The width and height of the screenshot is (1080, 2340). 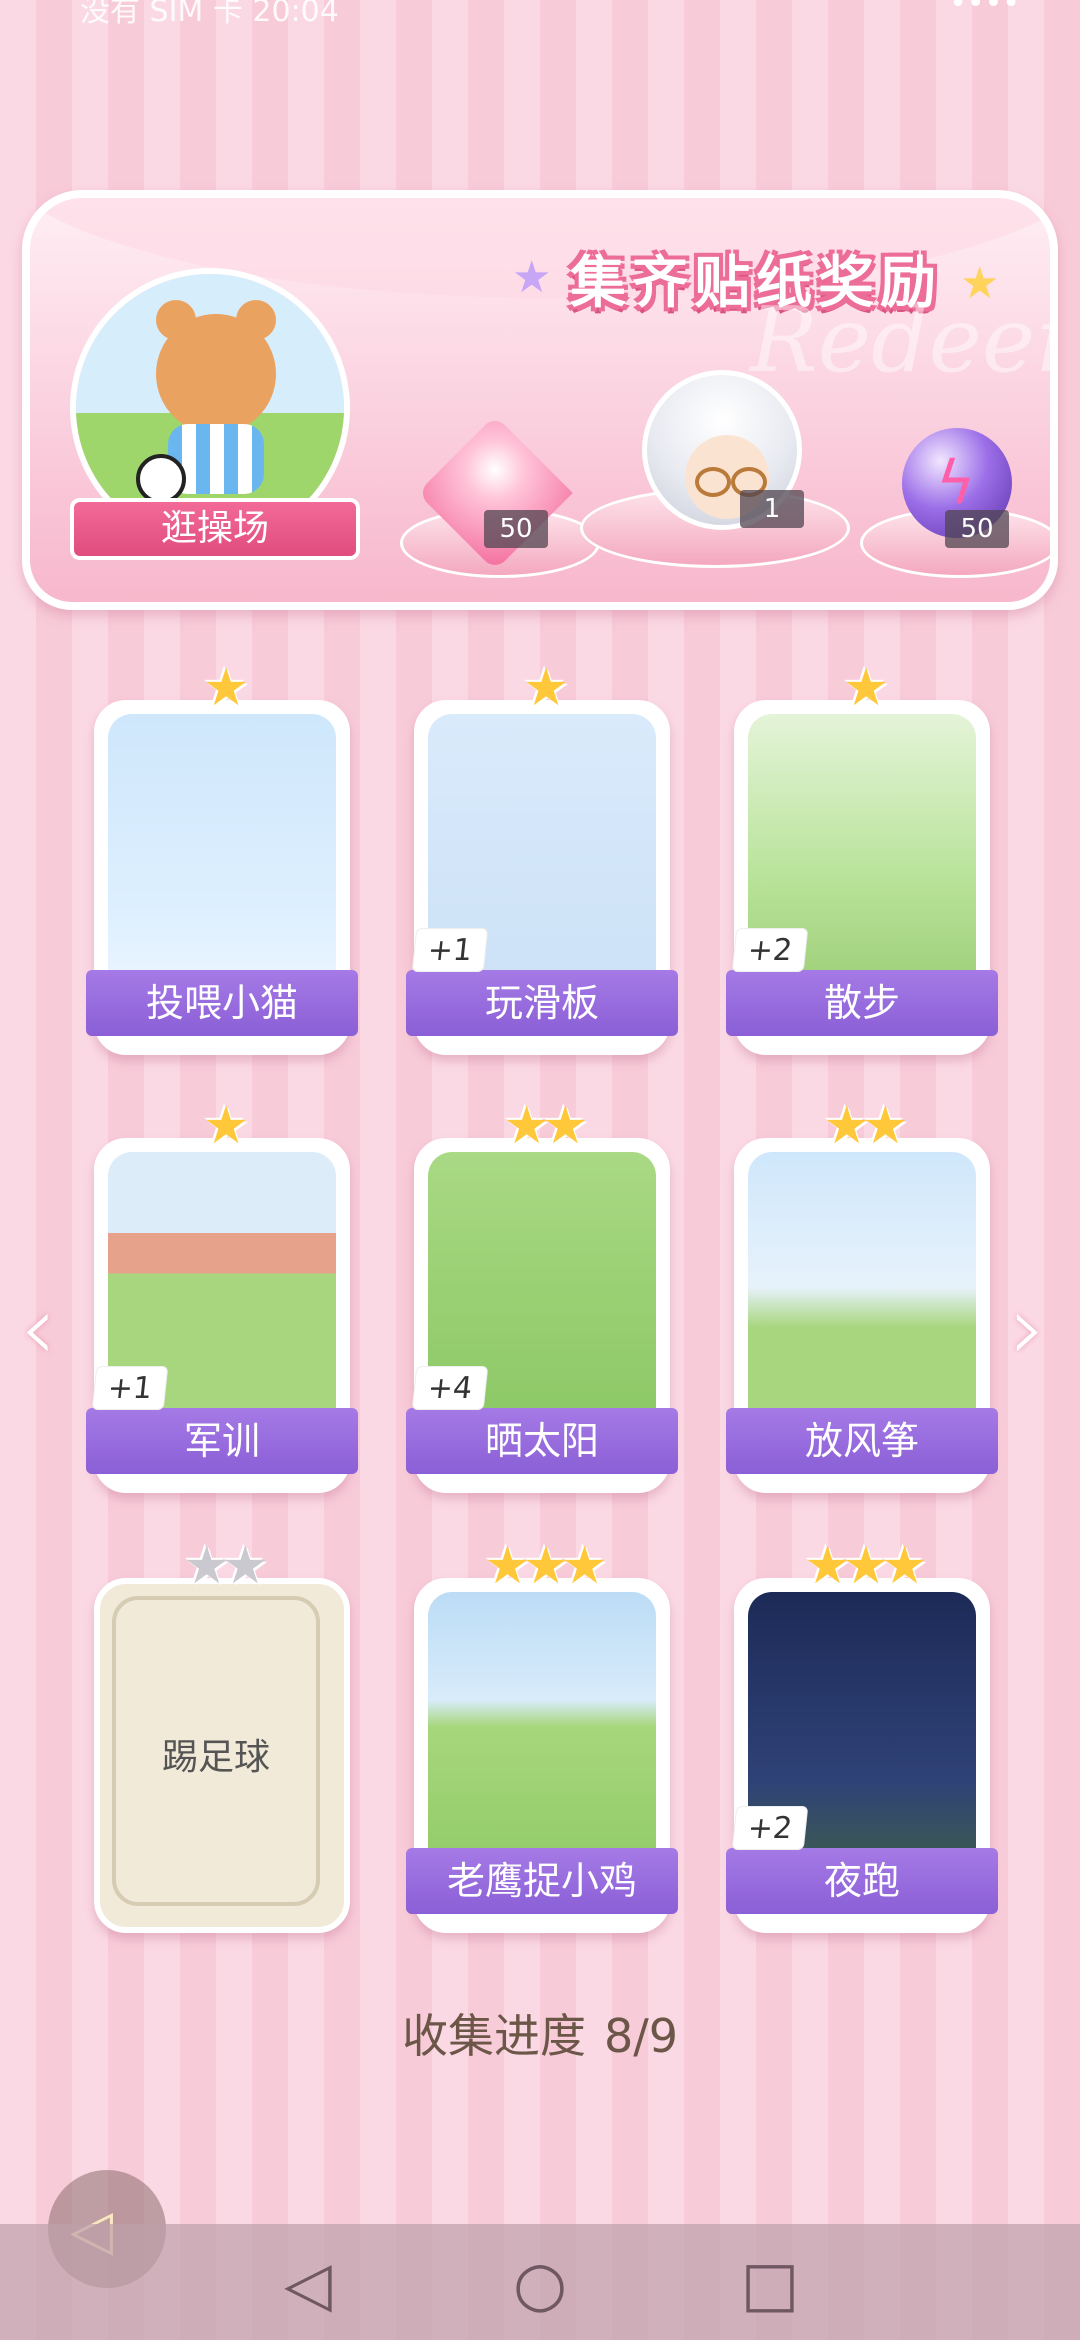 I want to click on progress-label: 收集进度, so click(x=493, y=2036).